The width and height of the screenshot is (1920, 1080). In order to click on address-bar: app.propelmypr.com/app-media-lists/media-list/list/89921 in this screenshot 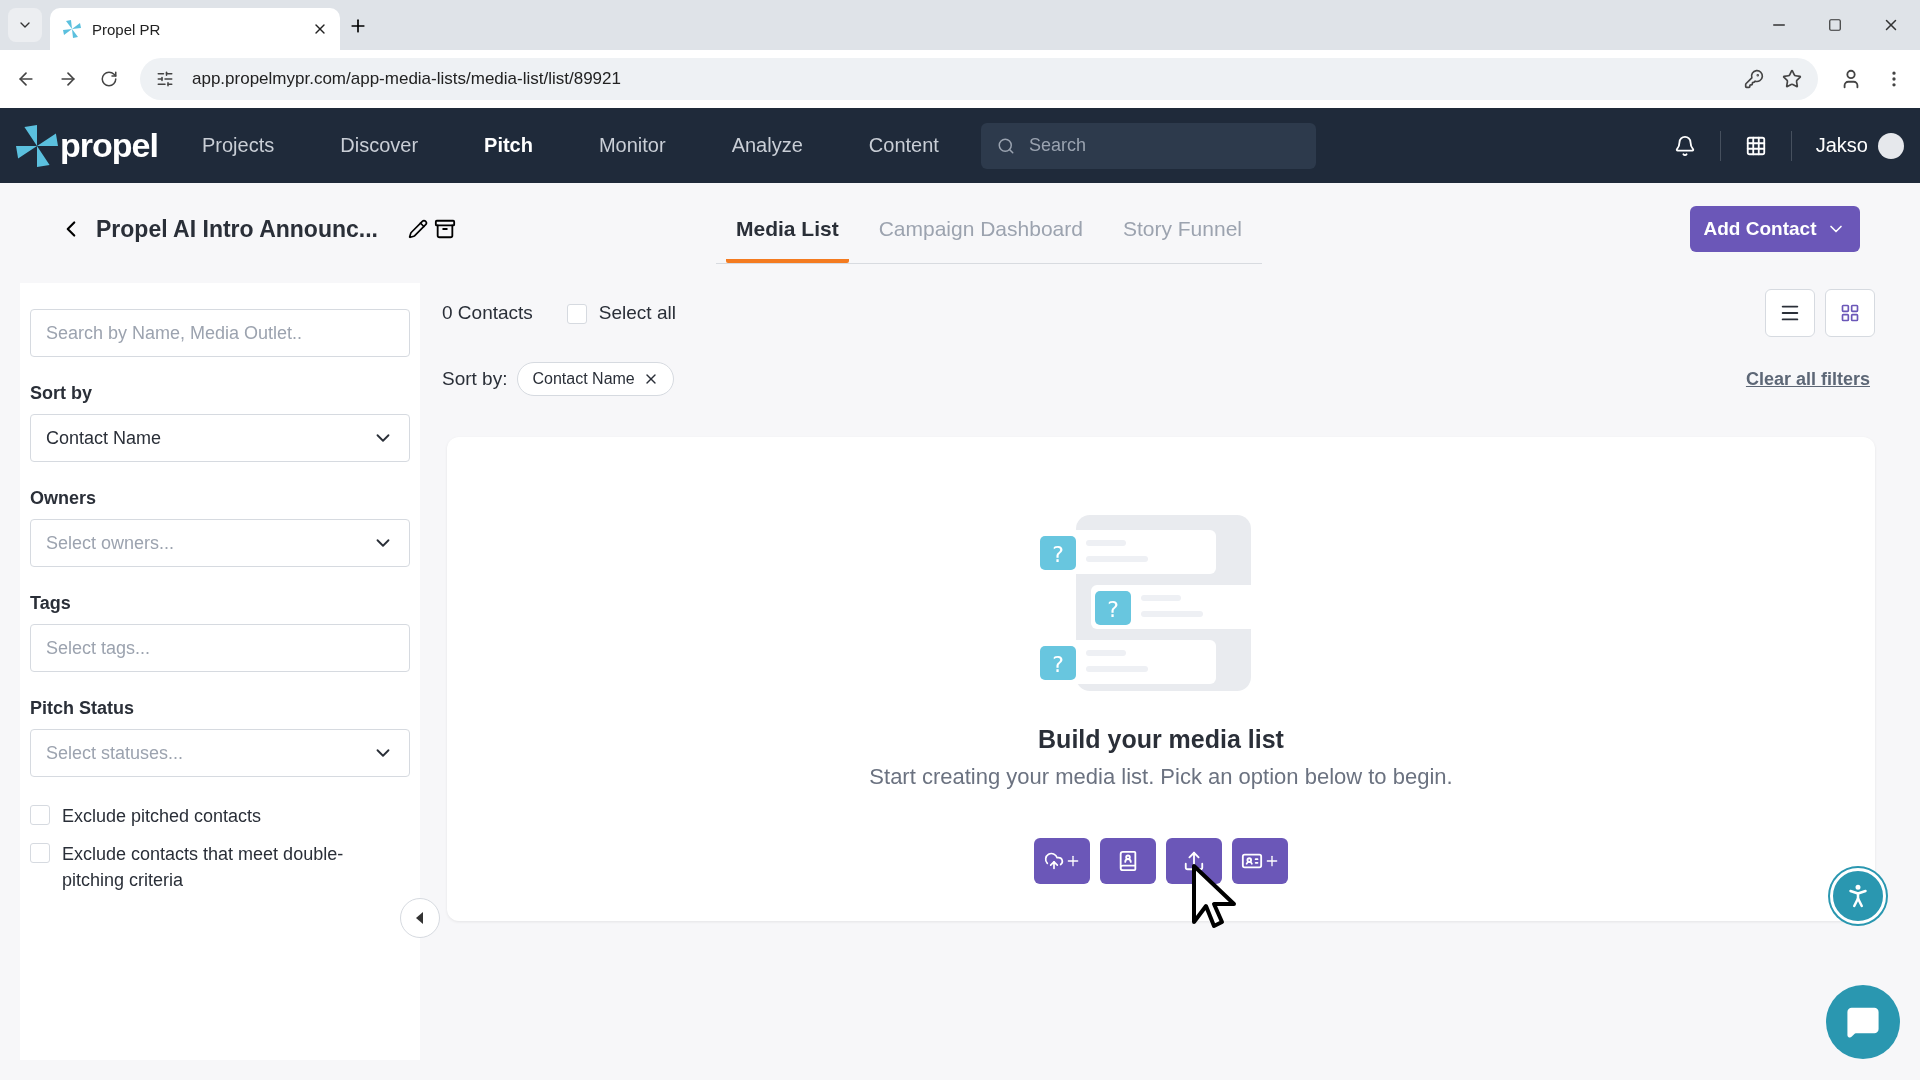, I will do `click(979, 79)`.